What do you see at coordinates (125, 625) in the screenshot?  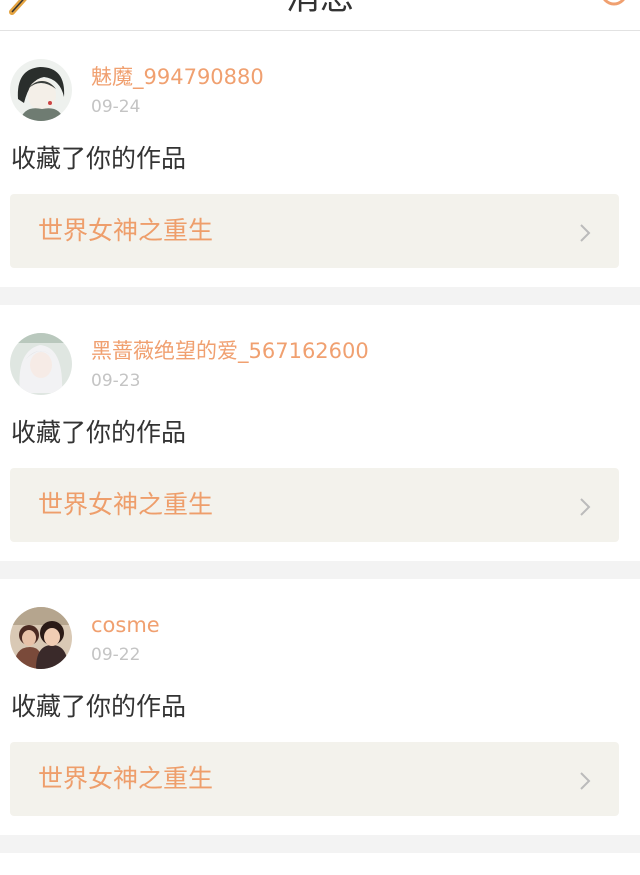 I see `username: cosme` at bounding box center [125, 625].